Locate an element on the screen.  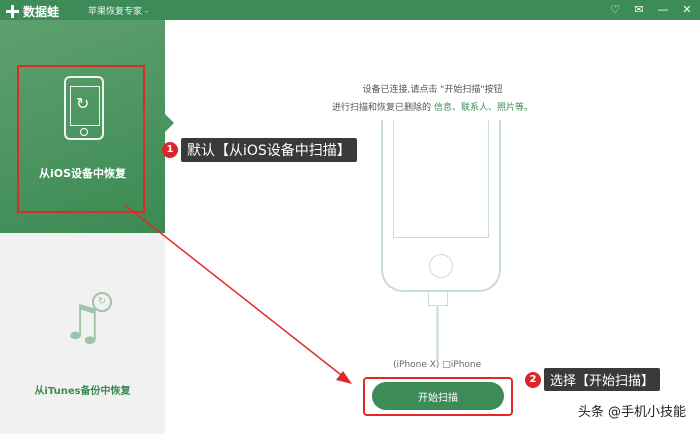
annotation-1: 1 默认【从iOS设备中扫描】 is located at coordinates (259, 150).